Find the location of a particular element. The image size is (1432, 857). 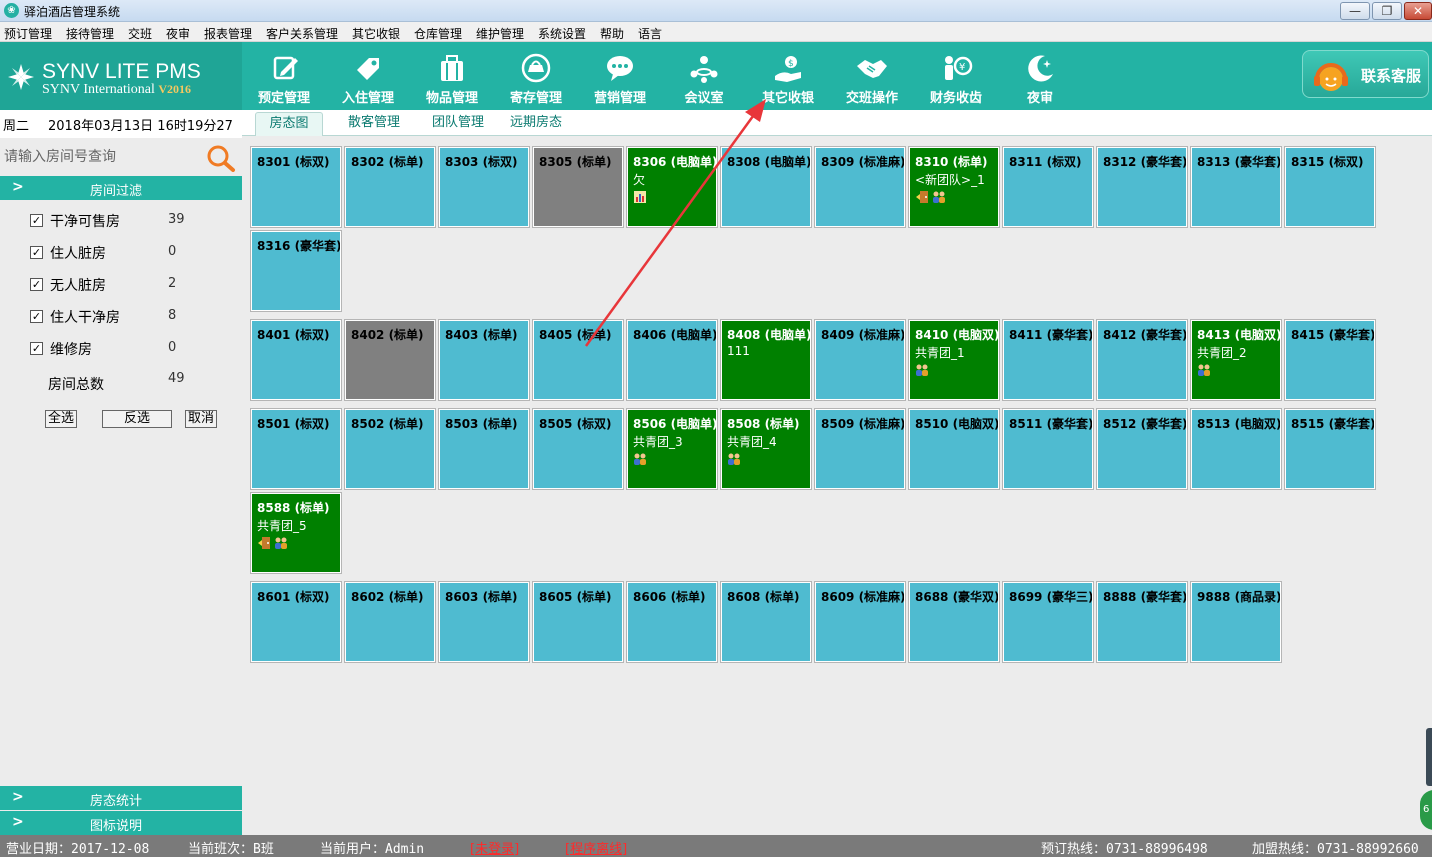

room-tile: 8606 (标单) is located at coordinates (672, 622).